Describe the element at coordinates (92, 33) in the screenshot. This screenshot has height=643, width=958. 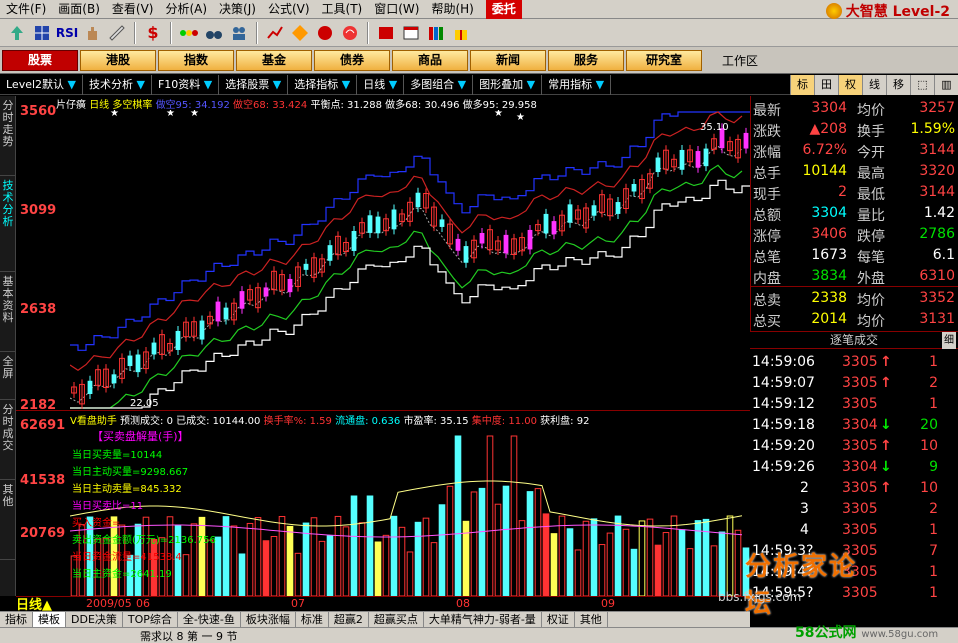
I see `hand-icon` at that location.